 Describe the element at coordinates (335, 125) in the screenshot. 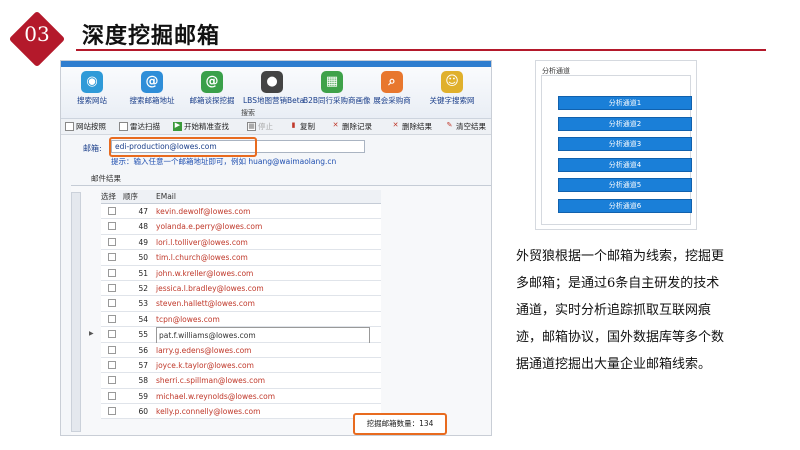

I see `delete-icon: ✕` at that location.